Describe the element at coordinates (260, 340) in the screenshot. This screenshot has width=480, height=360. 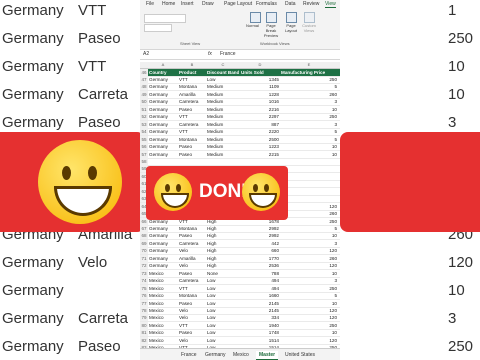
I see `table-cell: 1514` at that location.